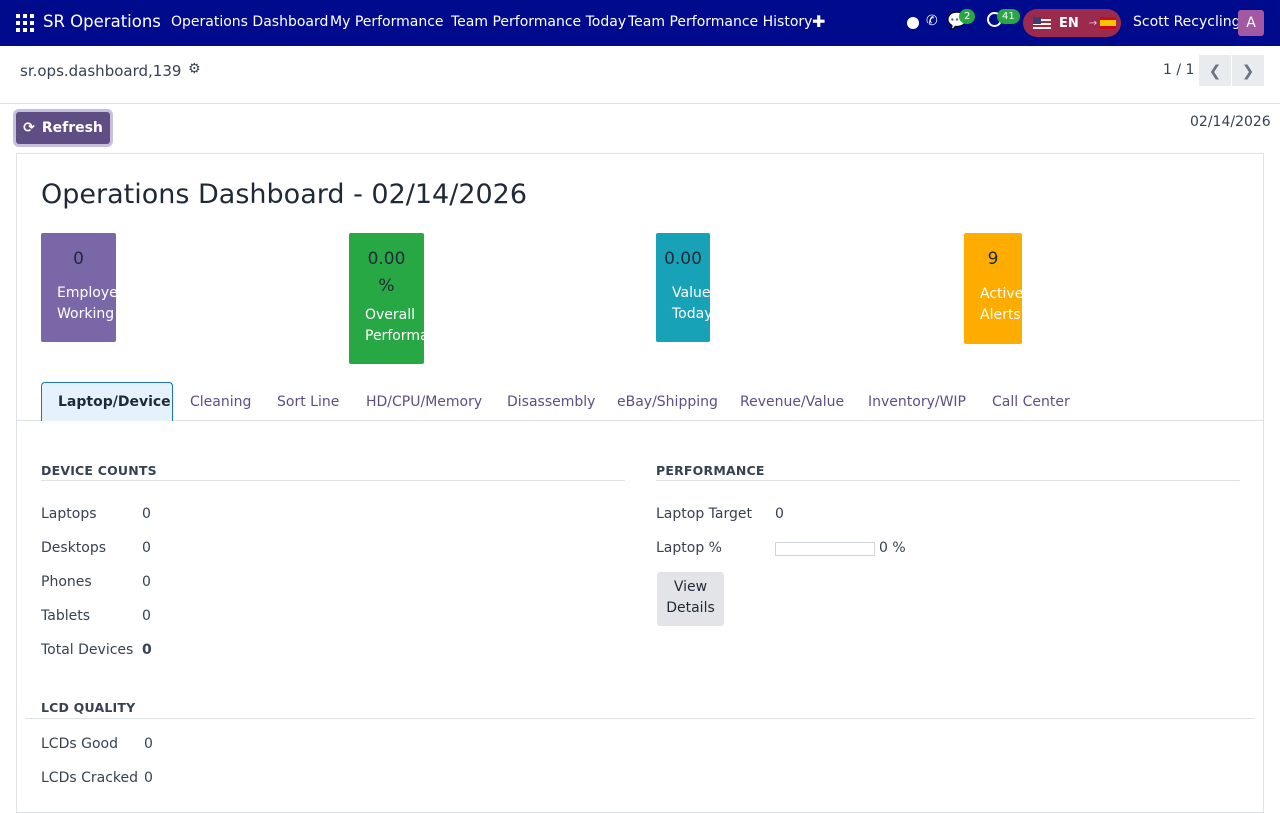 This screenshot has height=813, width=1280. I want to click on tab-cleaning: Cleaning, so click(220, 401).